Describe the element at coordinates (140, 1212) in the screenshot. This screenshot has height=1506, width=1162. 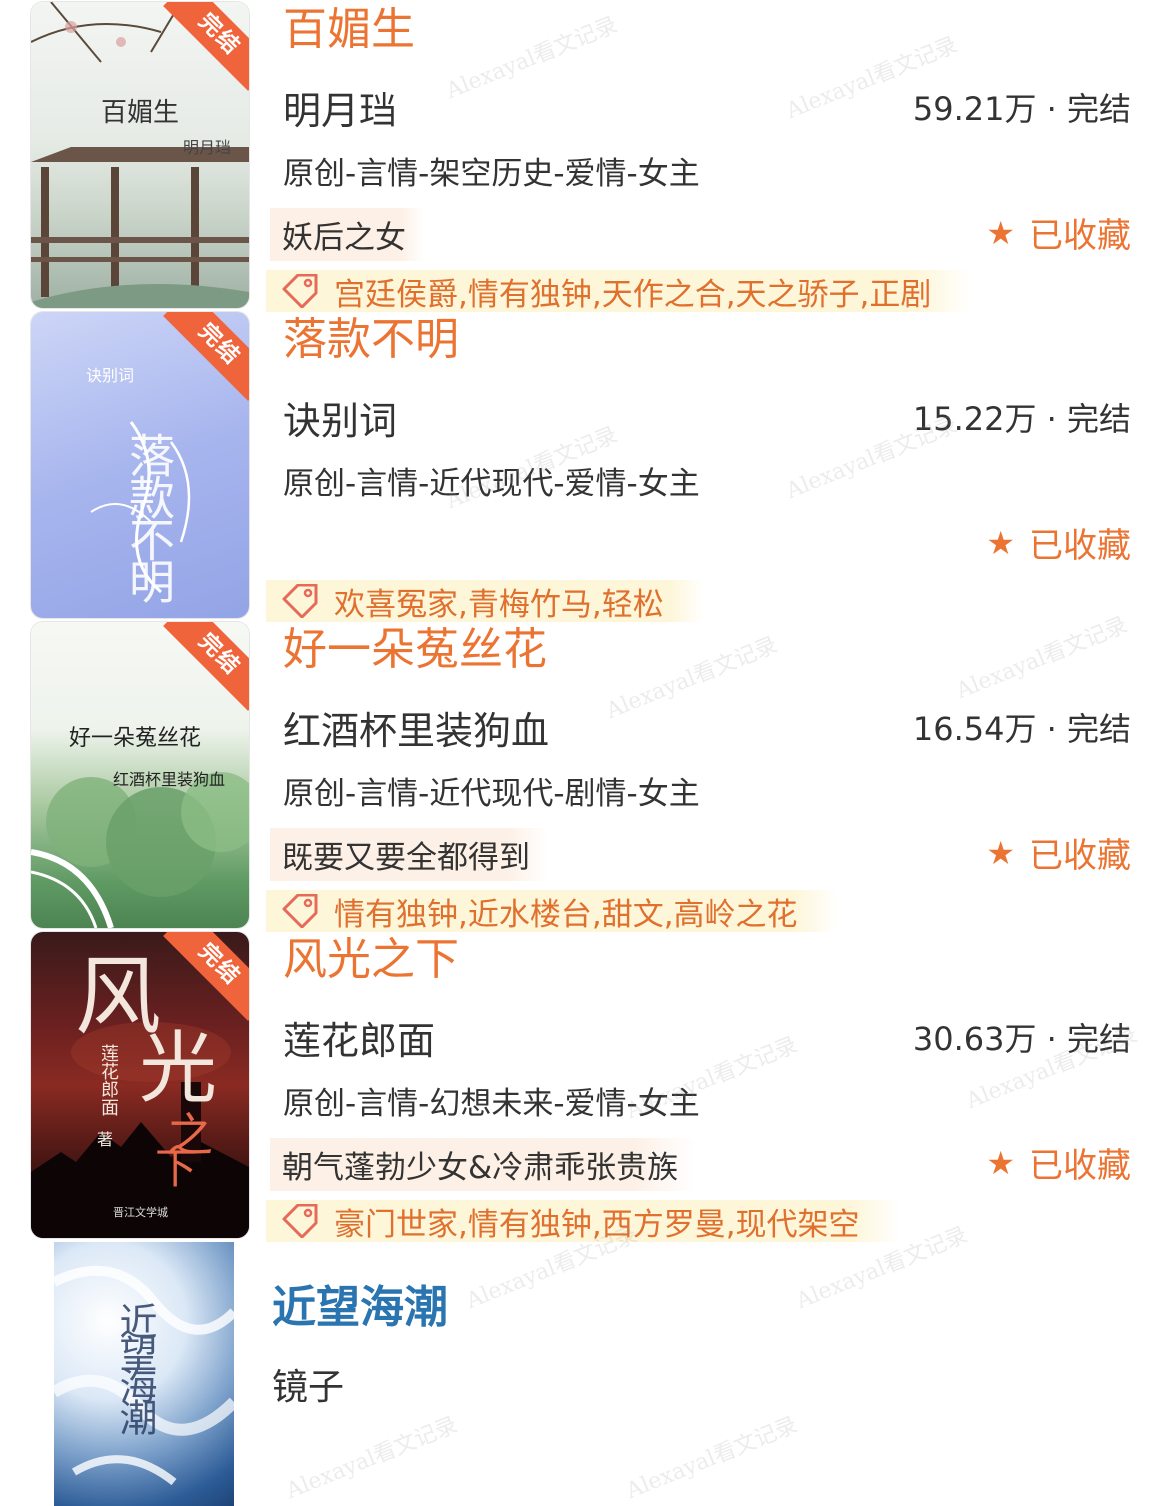
I see `cover-publisher: 晋江文学城` at that location.